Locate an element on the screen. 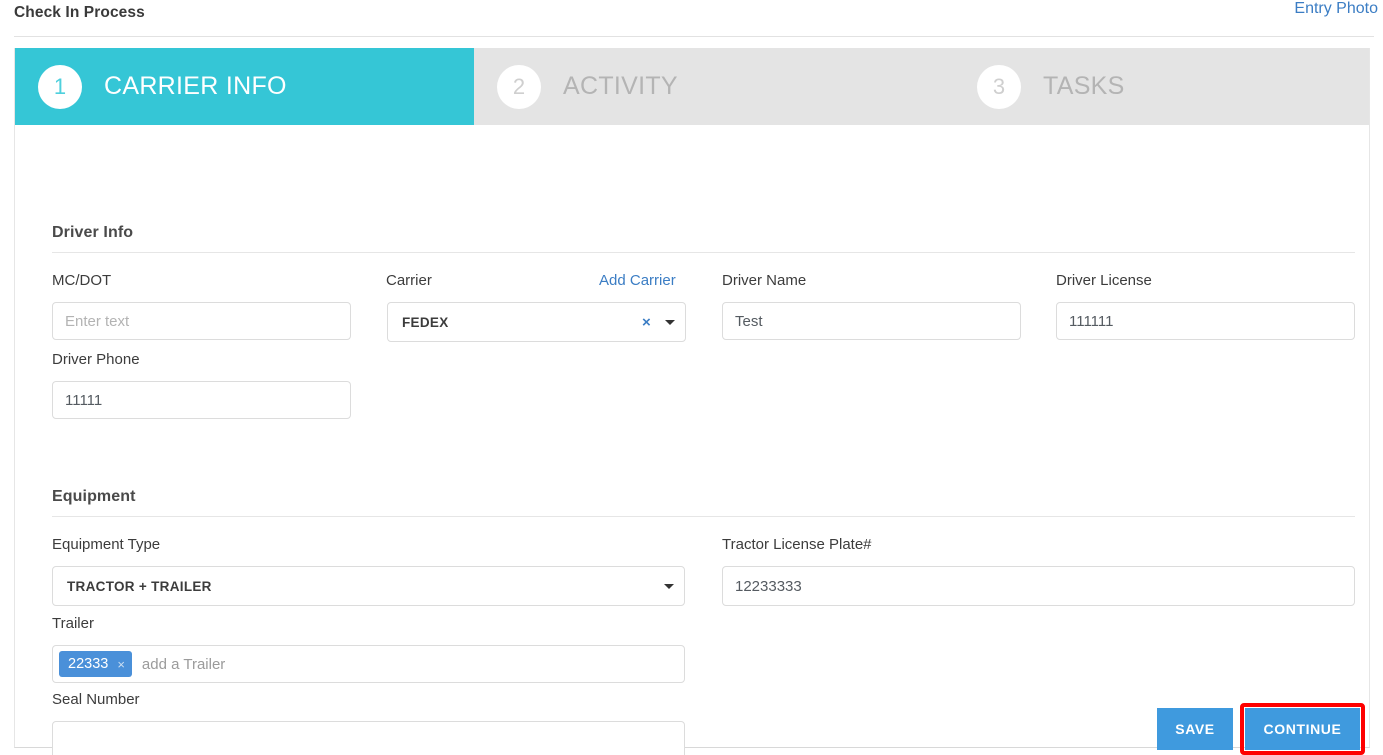 The height and width of the screenshot is (755, 1383). header-divider is located at coordinates (694, 36).